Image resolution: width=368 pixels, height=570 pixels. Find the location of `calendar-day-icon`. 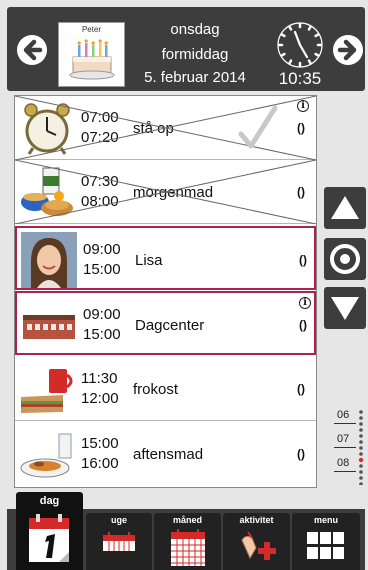

calendar-day-icon is located at coordinates (48, 538).